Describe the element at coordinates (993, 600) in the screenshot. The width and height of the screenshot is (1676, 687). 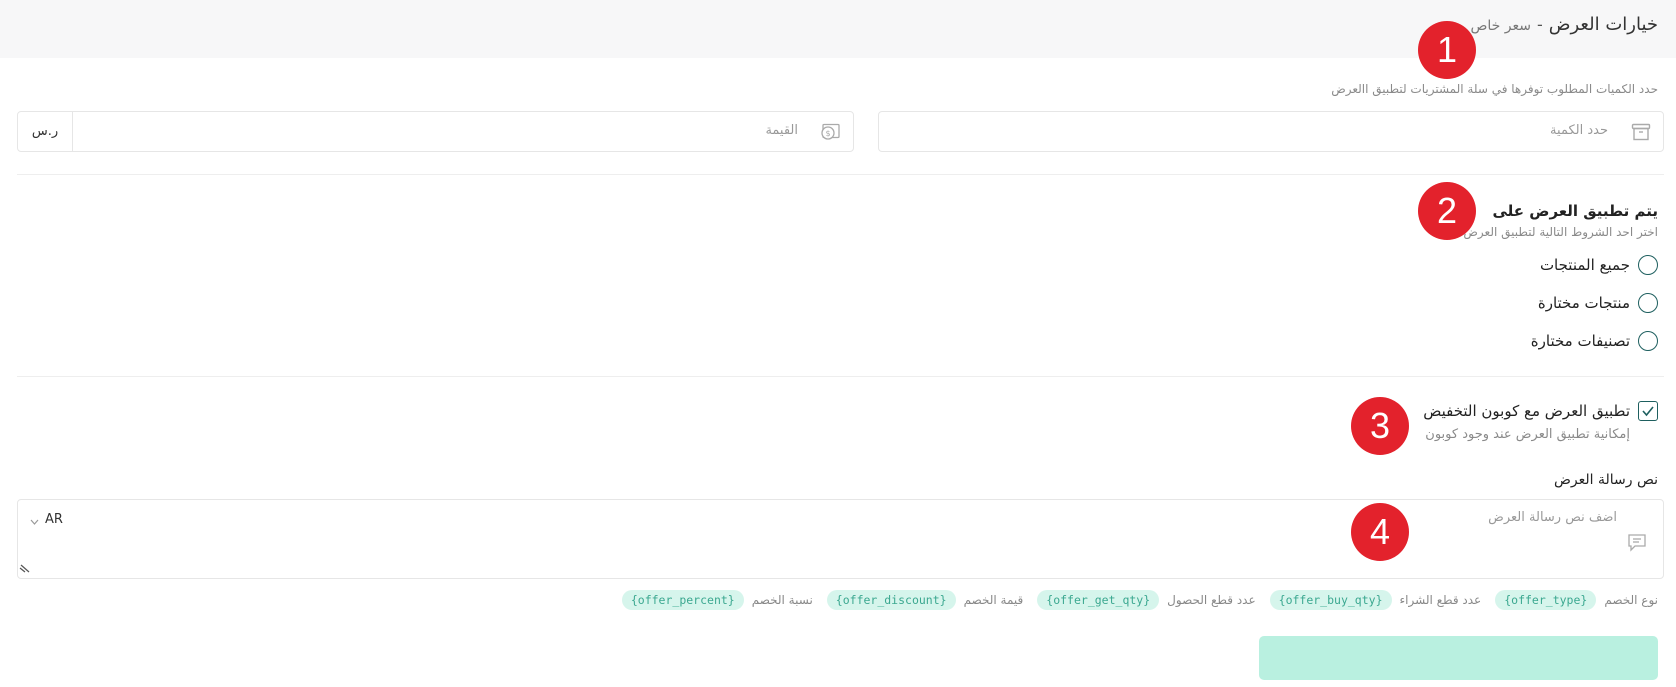
I see `variable-label: قيمة الخصم` at that location.